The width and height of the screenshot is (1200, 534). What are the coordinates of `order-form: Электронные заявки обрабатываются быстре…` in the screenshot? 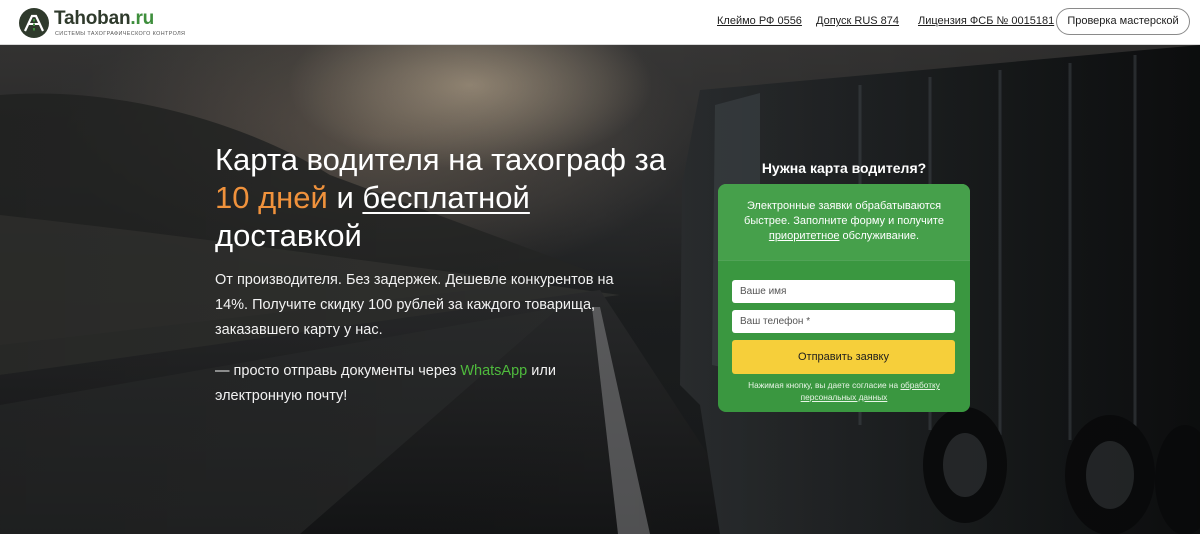 It's located at (844, 298).